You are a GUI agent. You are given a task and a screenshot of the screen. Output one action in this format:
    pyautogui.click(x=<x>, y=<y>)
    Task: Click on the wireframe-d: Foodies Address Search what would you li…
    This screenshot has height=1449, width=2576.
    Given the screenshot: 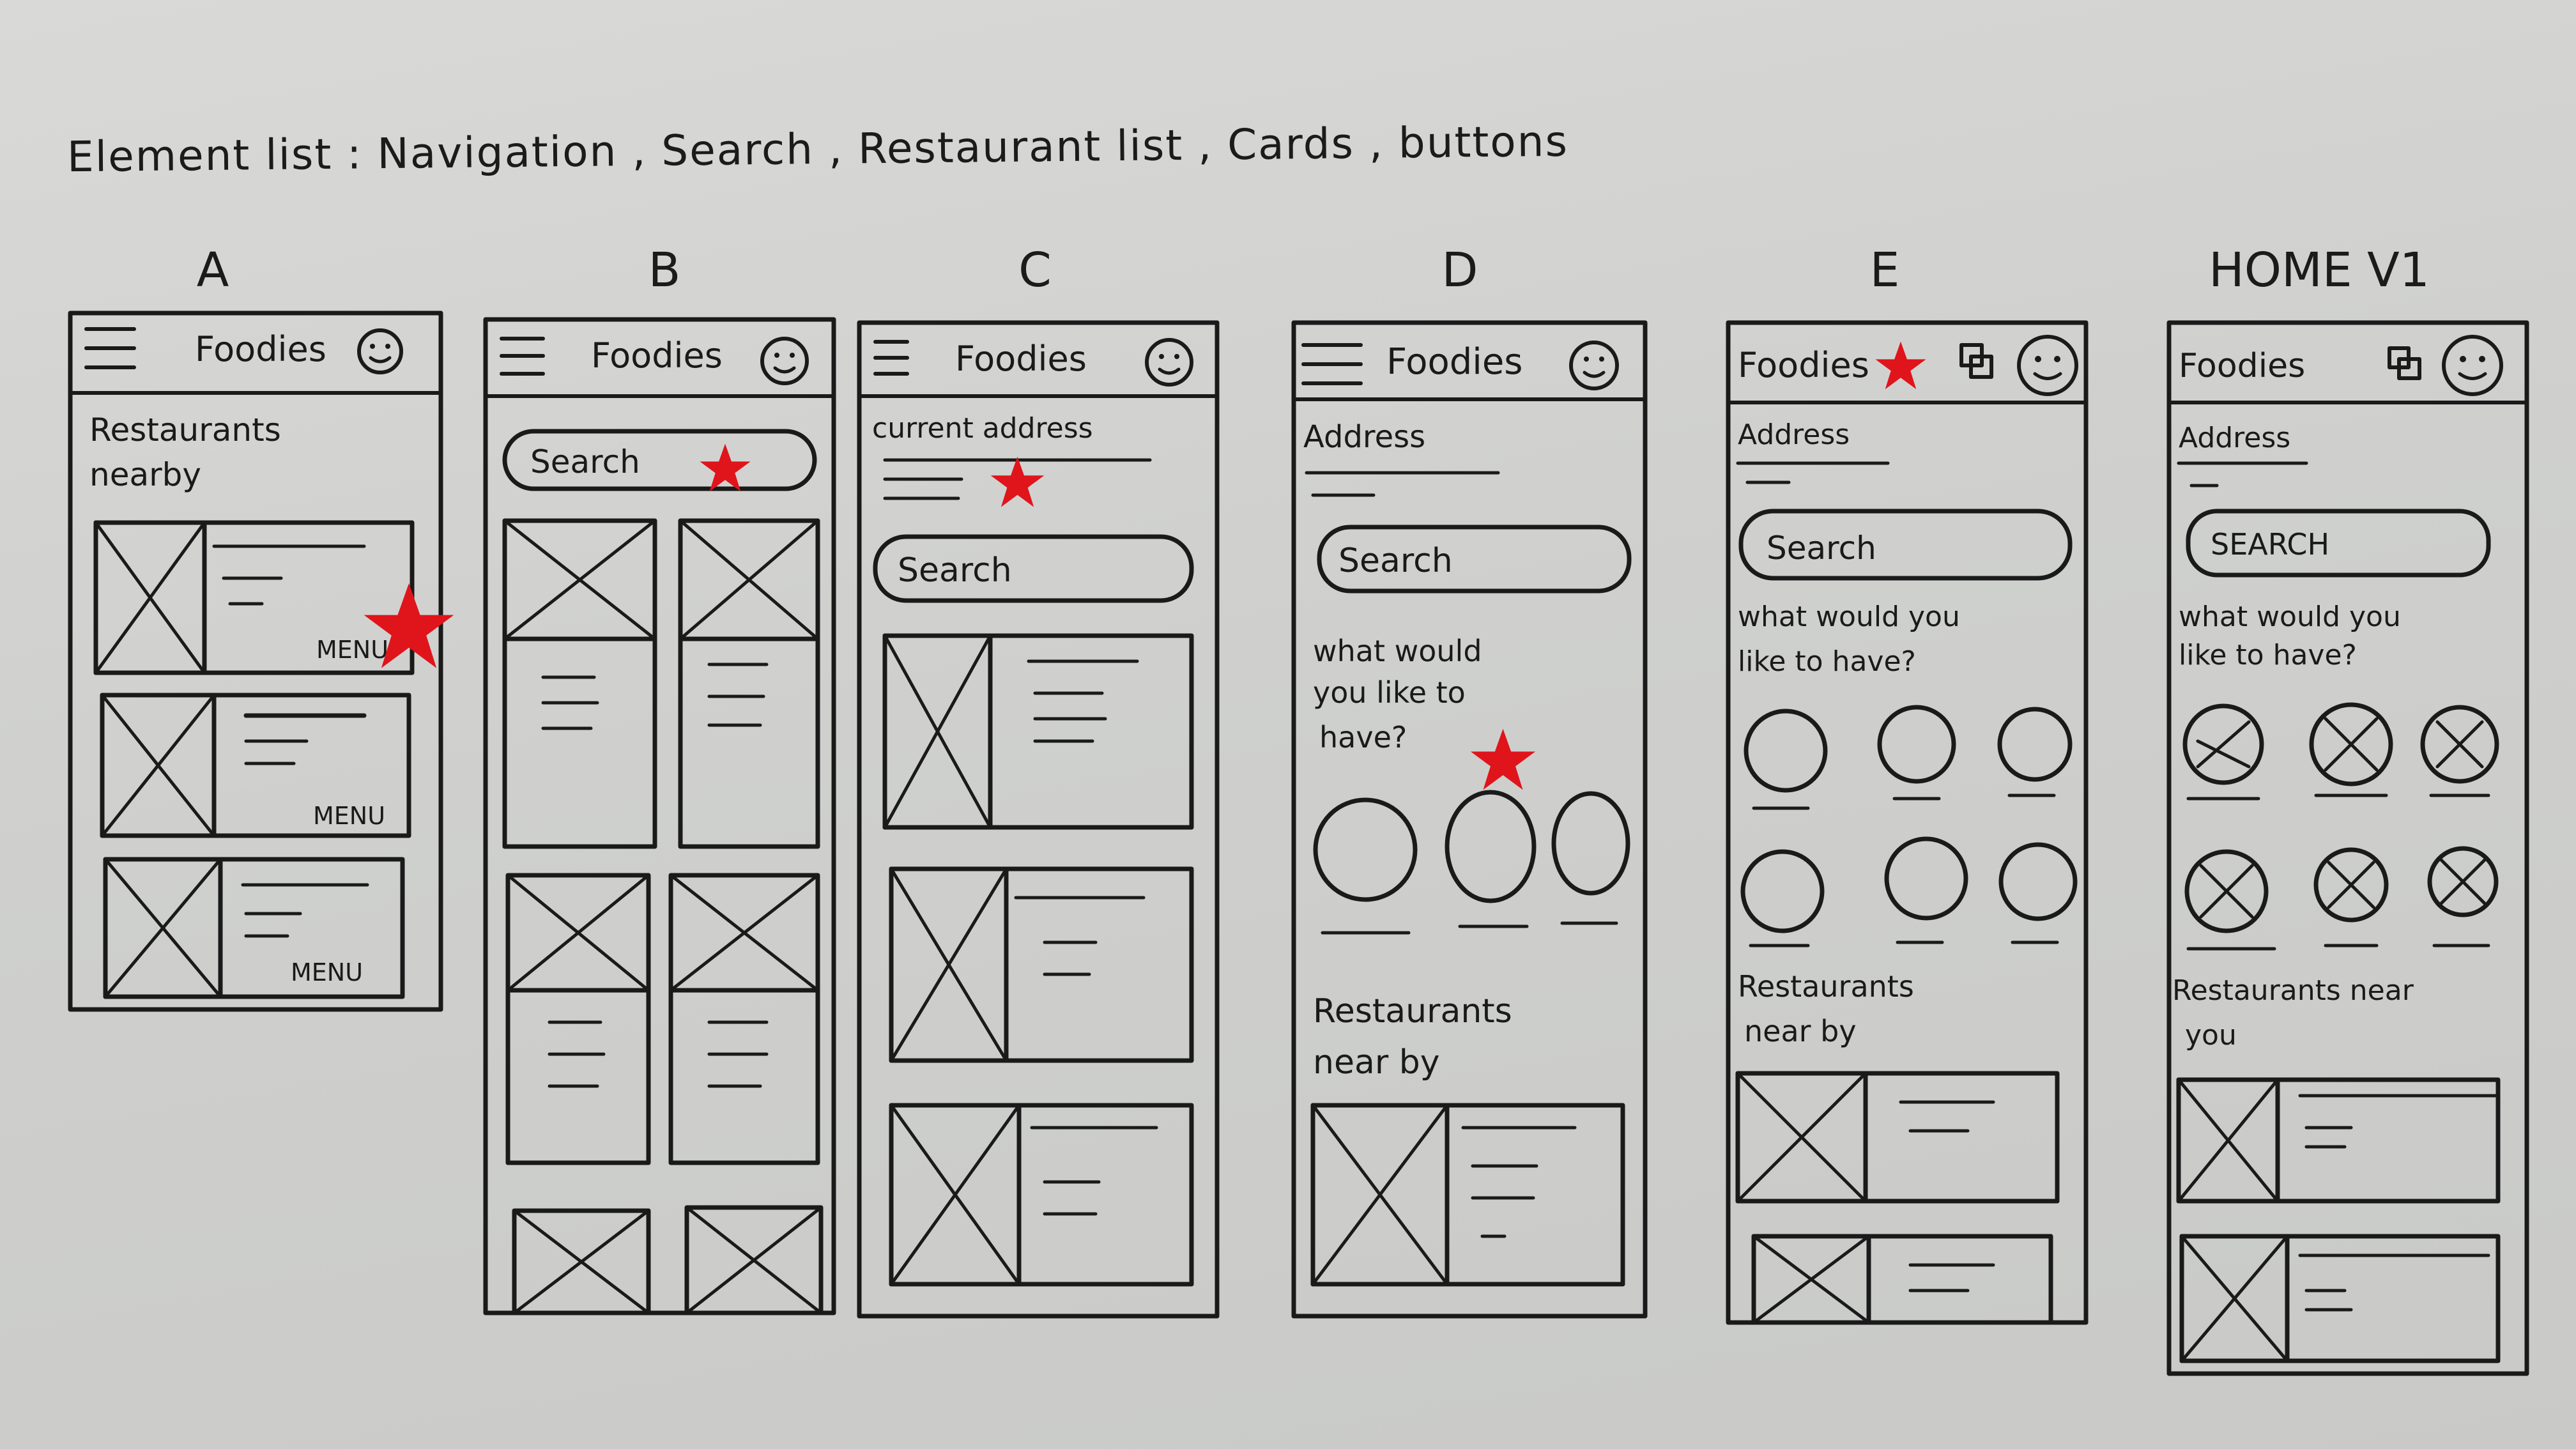 What is the action you would take?
    pyautogui.click(x=1469, y=819)
    